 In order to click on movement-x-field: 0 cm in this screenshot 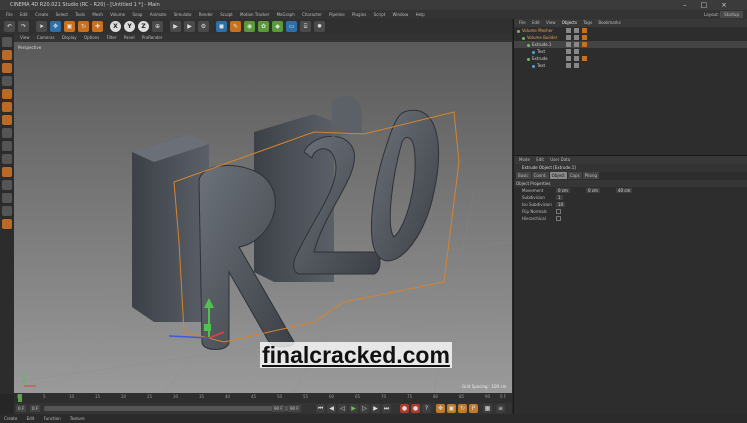, I will do `click(563, 190)`.